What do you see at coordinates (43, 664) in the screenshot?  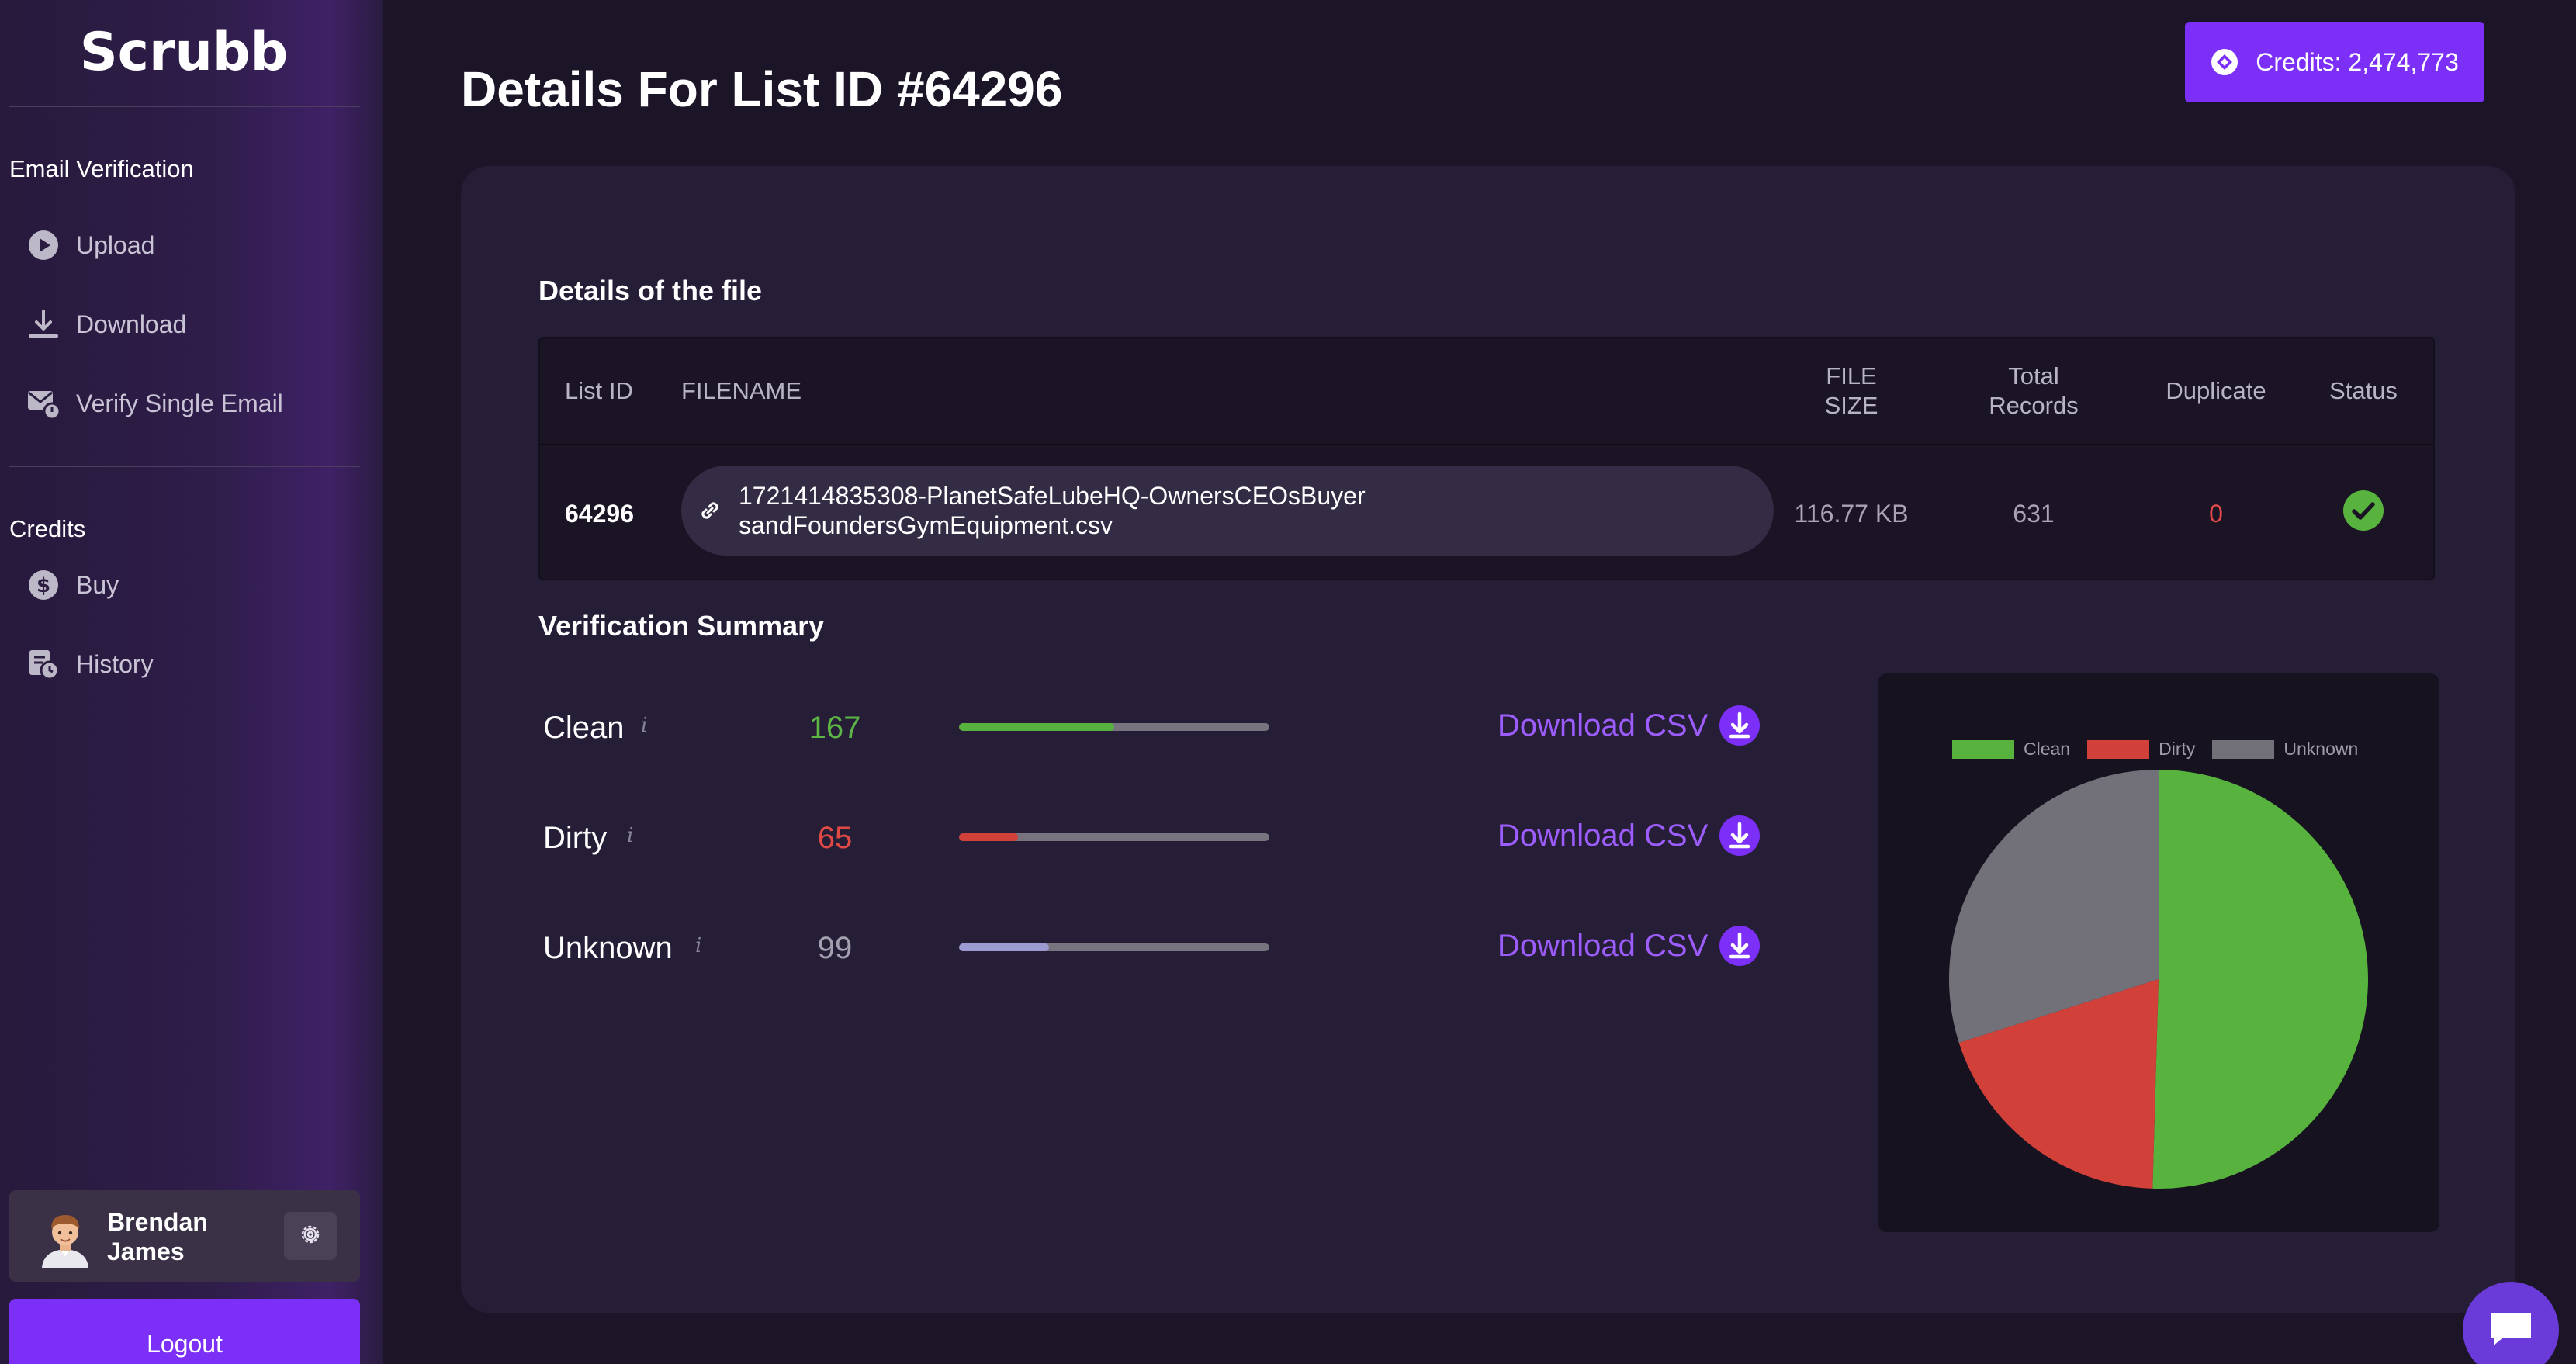 I see `history-icon` at bounding box center [43, 664].